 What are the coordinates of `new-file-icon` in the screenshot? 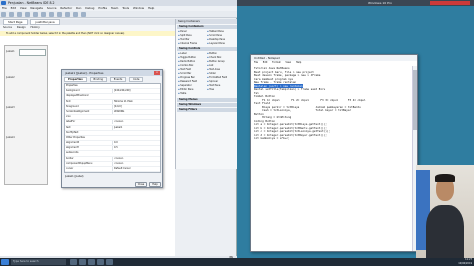 It's located at (3, 14).